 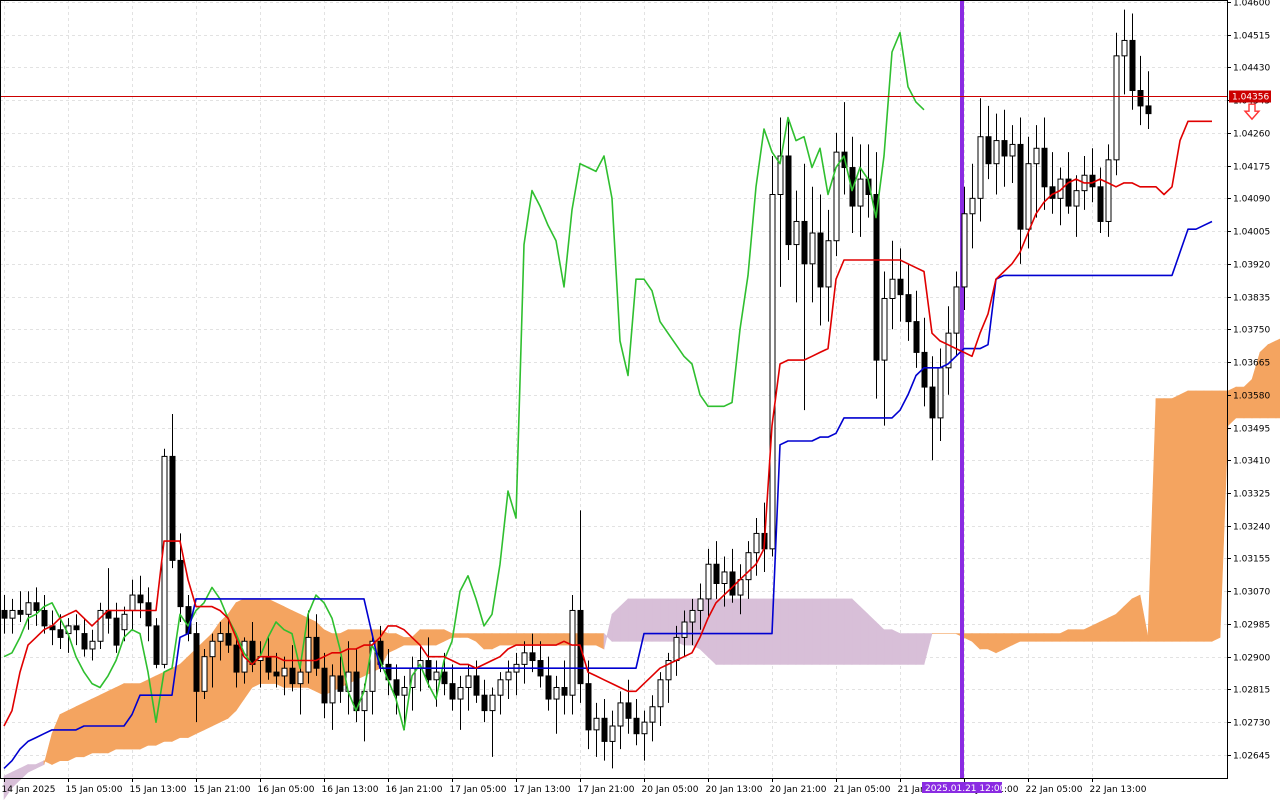 What do you see at coordinates (606, 790) in the screenshot?
I see `x-tick-label: 17 Jan 21:00` at bounding box center [606, 790].